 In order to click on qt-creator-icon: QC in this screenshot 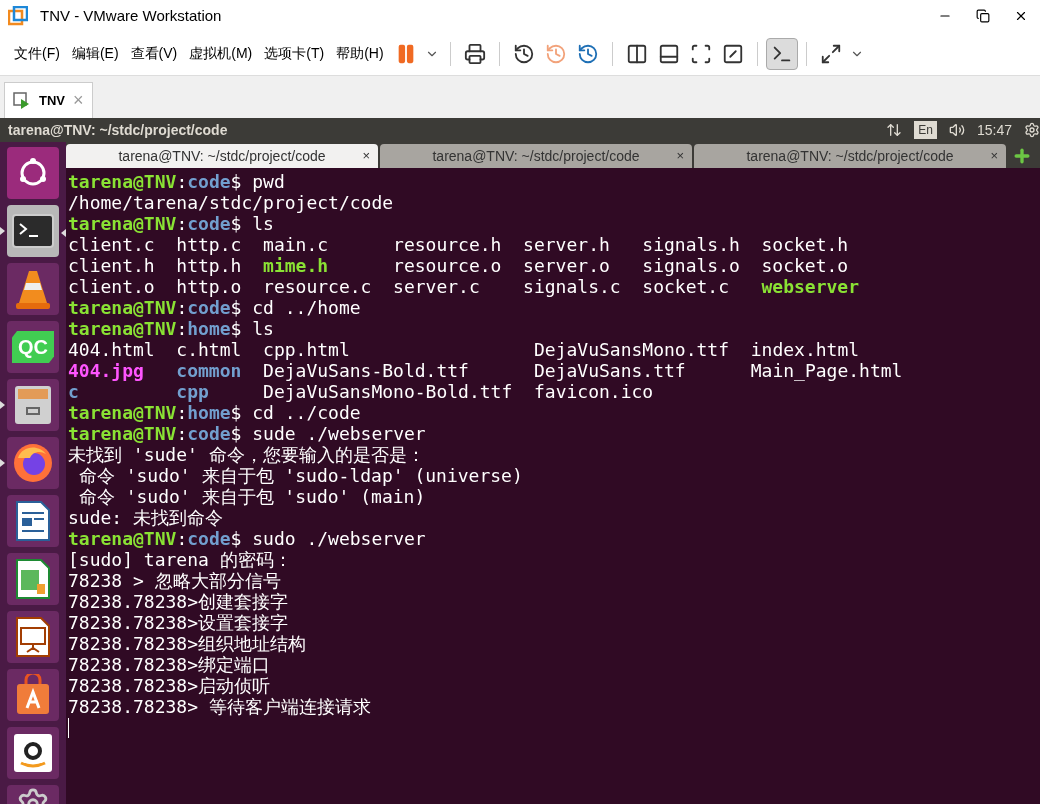, I will do `click(33, 347)`.